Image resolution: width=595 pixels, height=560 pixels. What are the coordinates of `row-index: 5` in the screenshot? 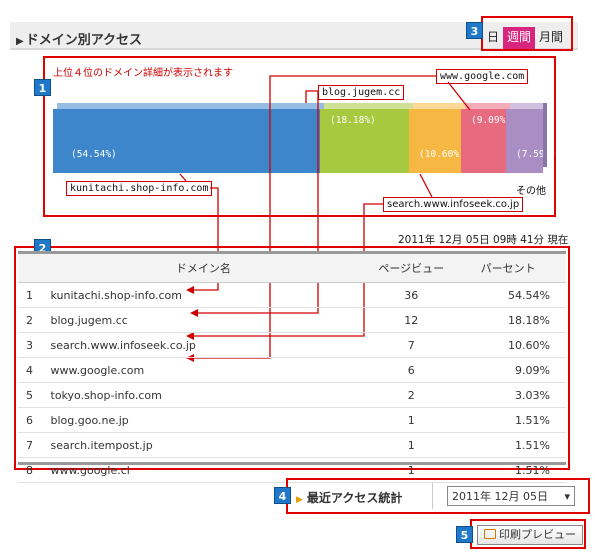 It's located at (34, 395).